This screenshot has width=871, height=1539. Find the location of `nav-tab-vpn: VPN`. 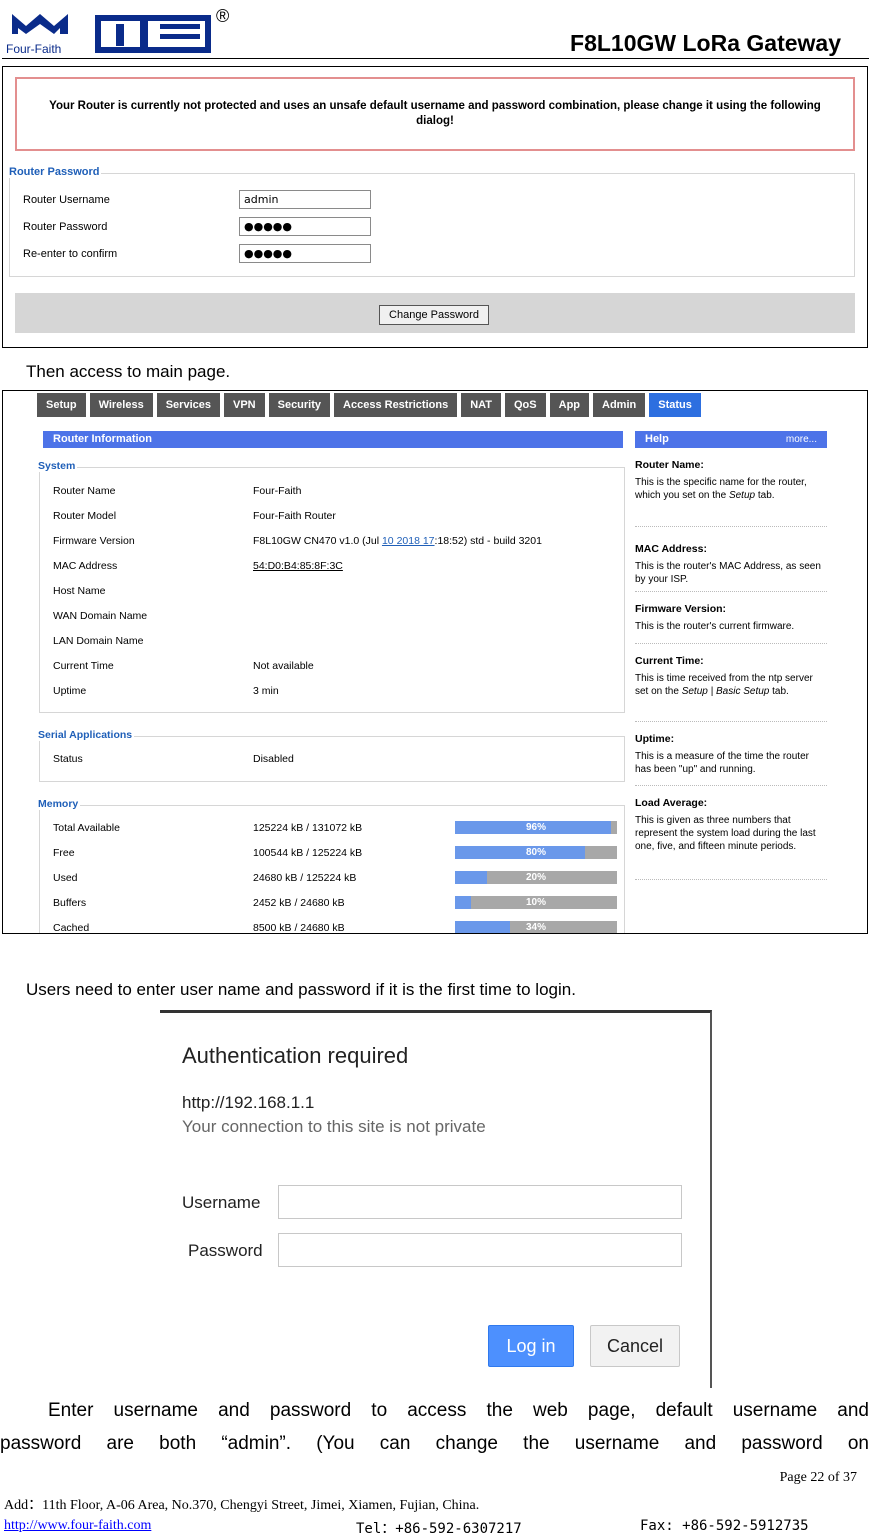

nav-tab-vpn: VPN is located at coordinates (244, 405).